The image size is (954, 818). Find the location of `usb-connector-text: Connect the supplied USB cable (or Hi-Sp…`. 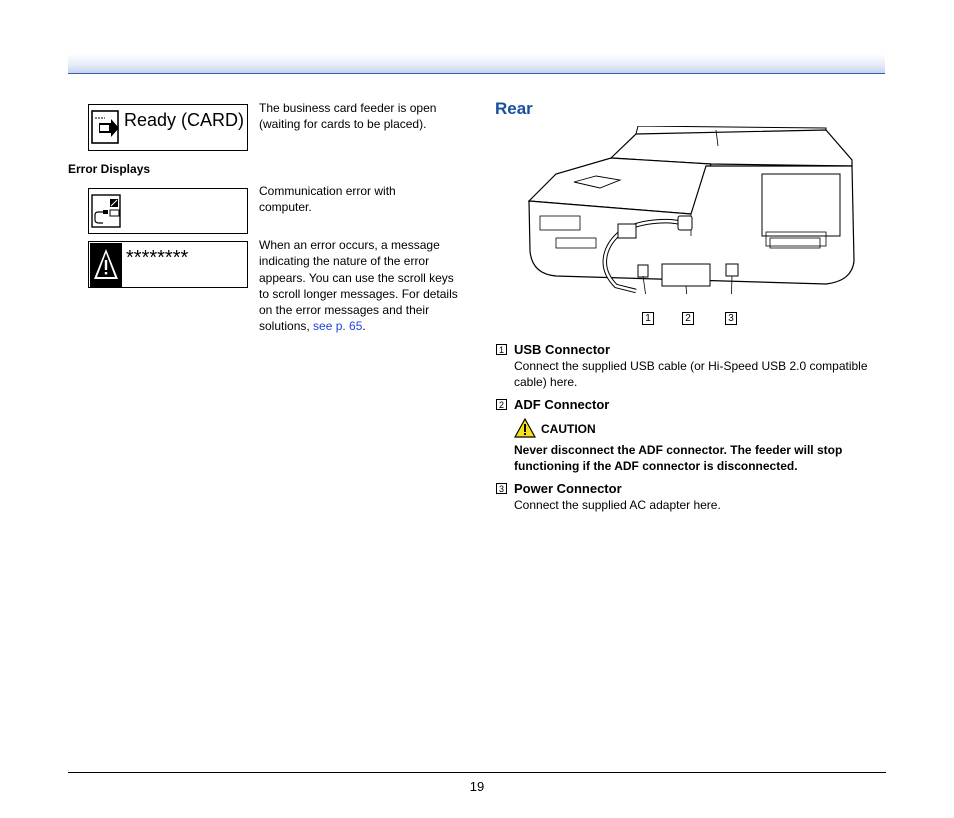

usb-connector-text: Connect the supplied USB cable (or Hi-Sp… is located at coordinates (691, 374).